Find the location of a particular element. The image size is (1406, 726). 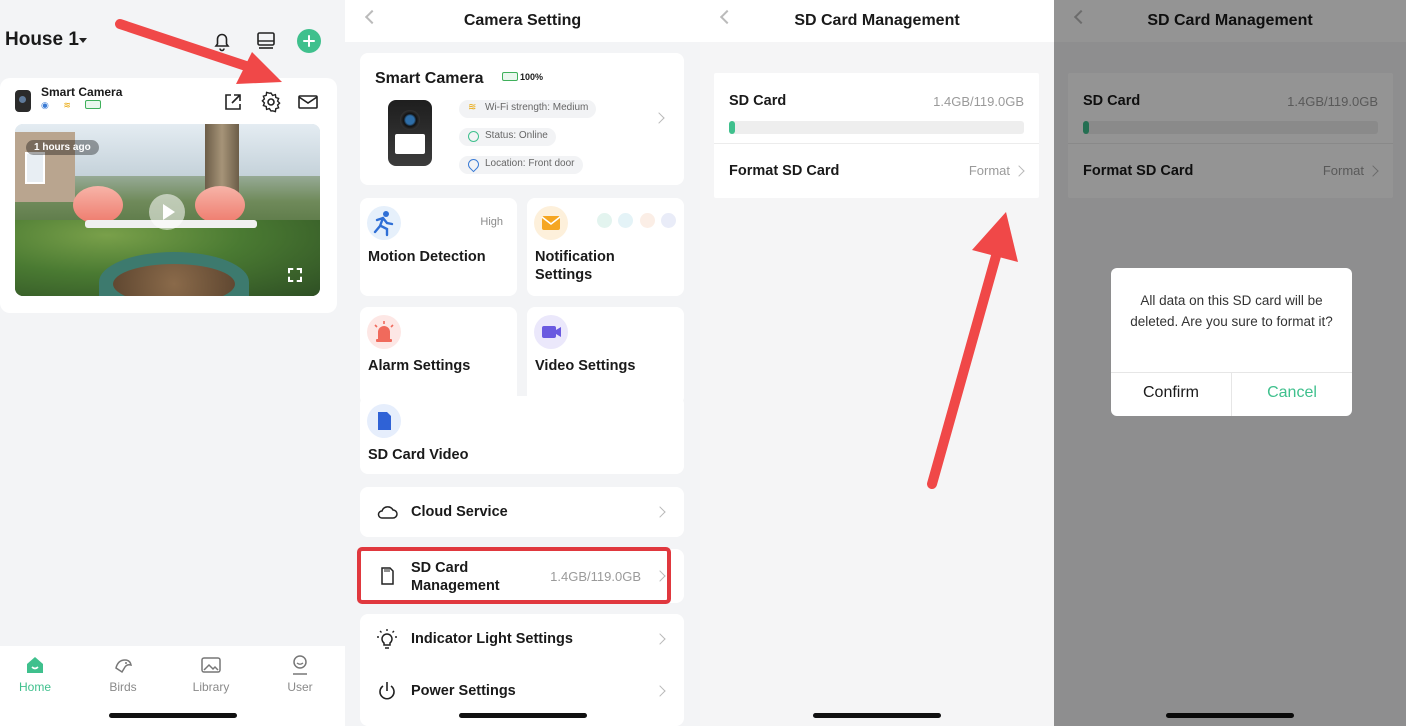

power-icon is located at coordinates (387, 691).